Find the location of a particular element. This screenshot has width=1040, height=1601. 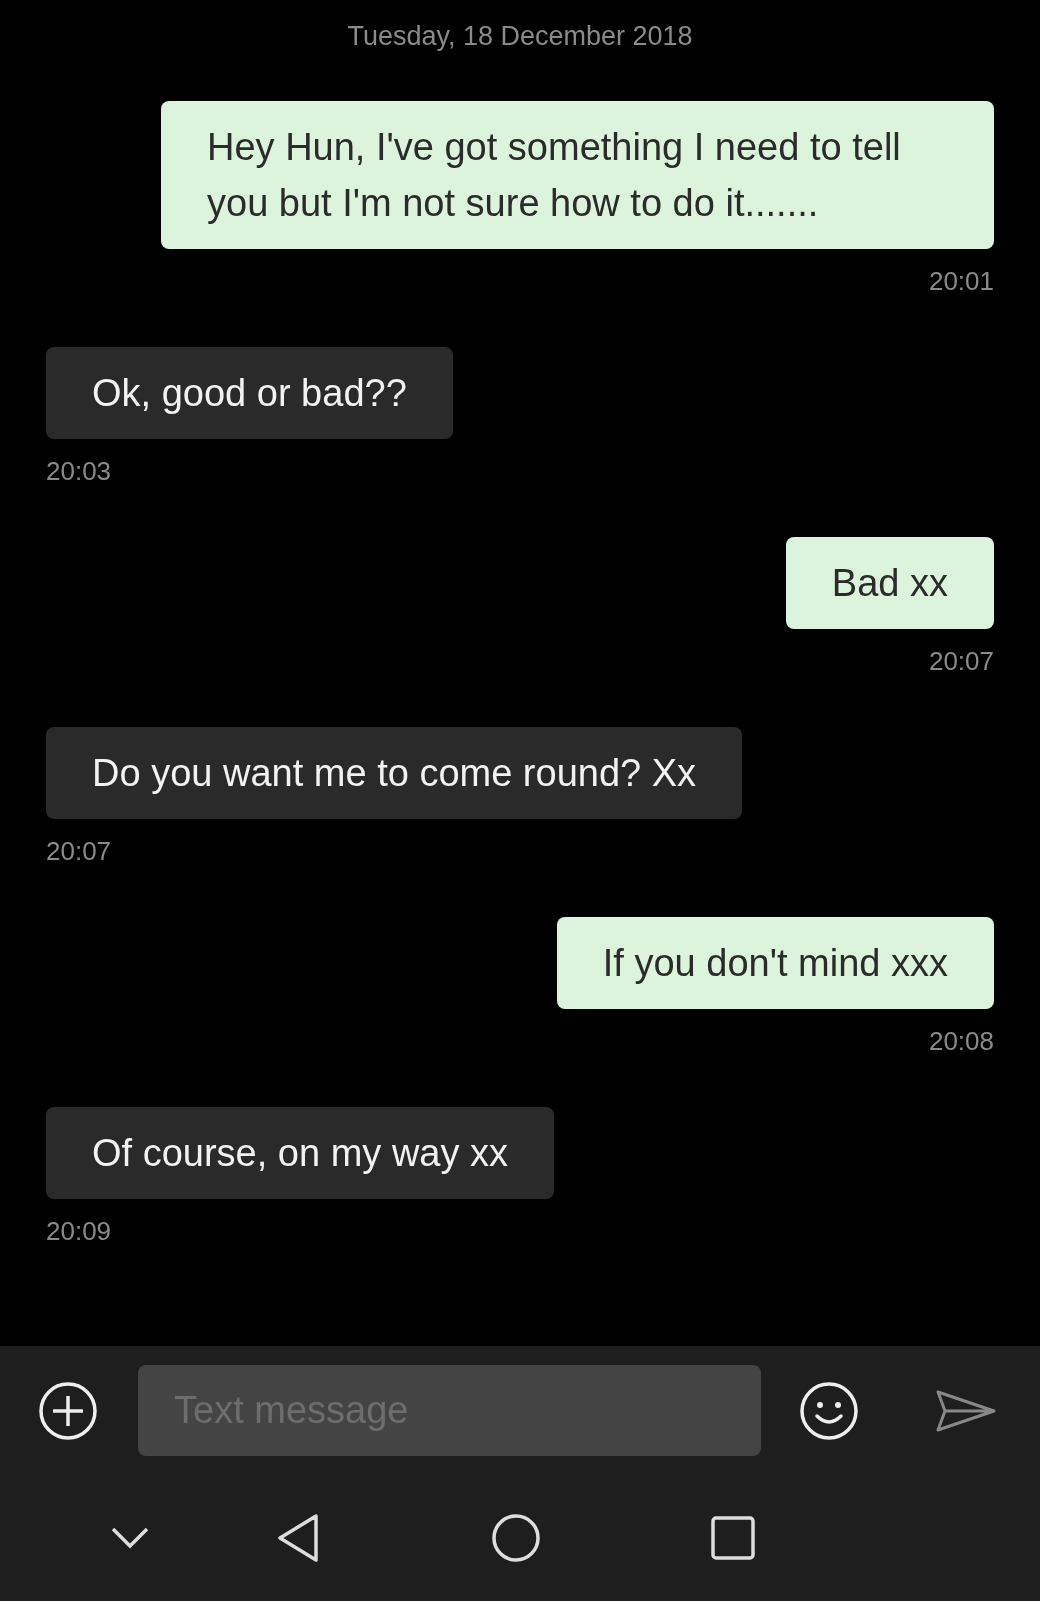

received-message: Do you want me to come round? Xx is located at coordinates (394, 773).